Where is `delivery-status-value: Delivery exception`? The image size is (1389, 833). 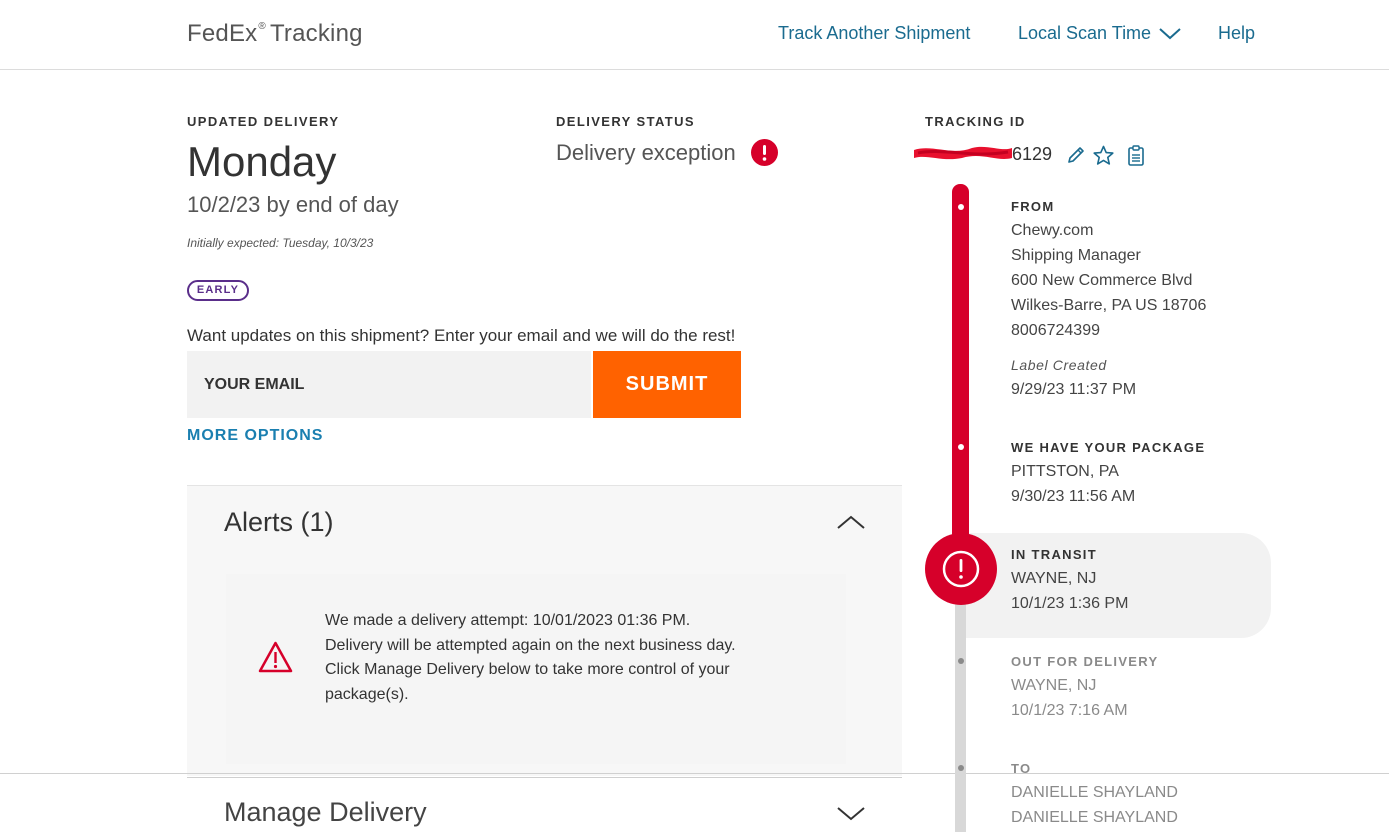 delivery-status-value: Delivery exception is located at coordinates (646, 152).